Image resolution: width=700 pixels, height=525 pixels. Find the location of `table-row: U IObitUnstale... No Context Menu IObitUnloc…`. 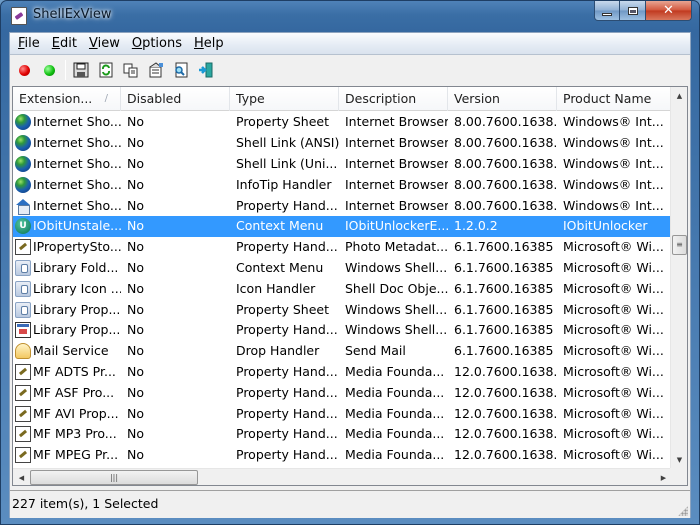

table-row: U IObitUnstale... No Context Menu IObitUnloc… is located at coordinates (343, 226).